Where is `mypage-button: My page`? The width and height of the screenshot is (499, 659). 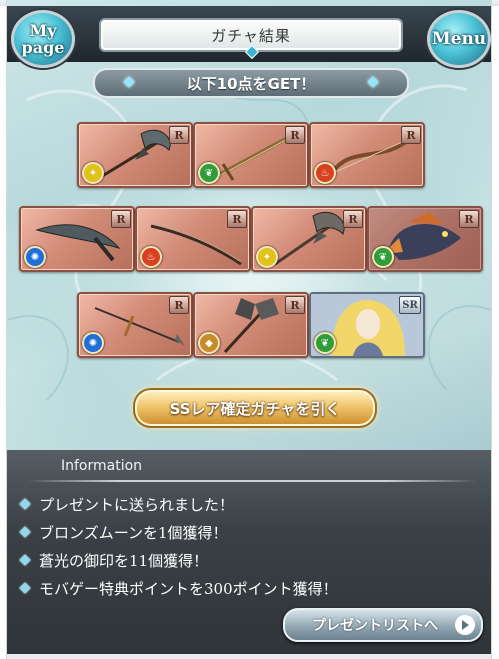
mypage-button: My page is located at coordinates (43, 39).